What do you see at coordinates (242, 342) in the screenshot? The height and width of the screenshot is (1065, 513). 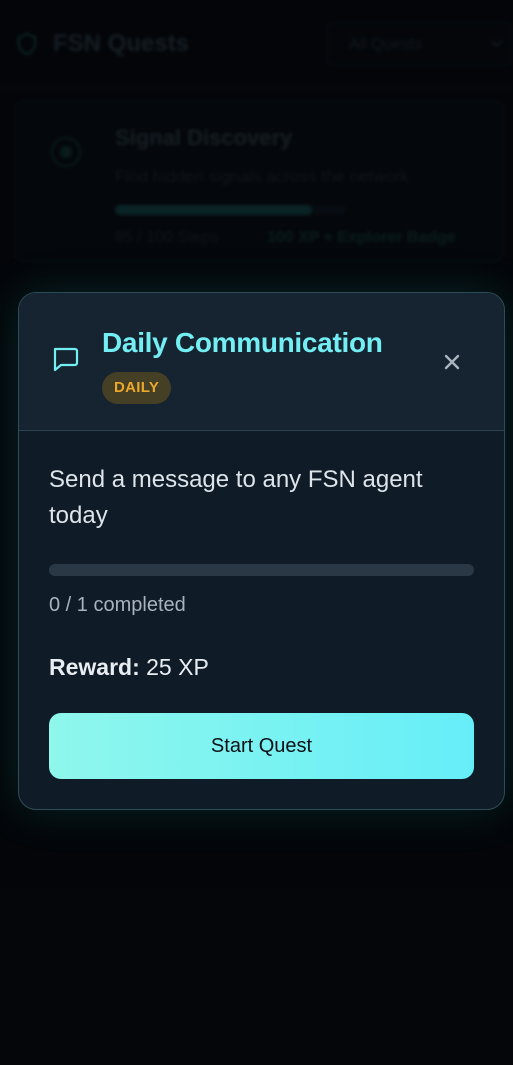 I see `modal-title: Daily Communication` at bounding box center [242, 342].